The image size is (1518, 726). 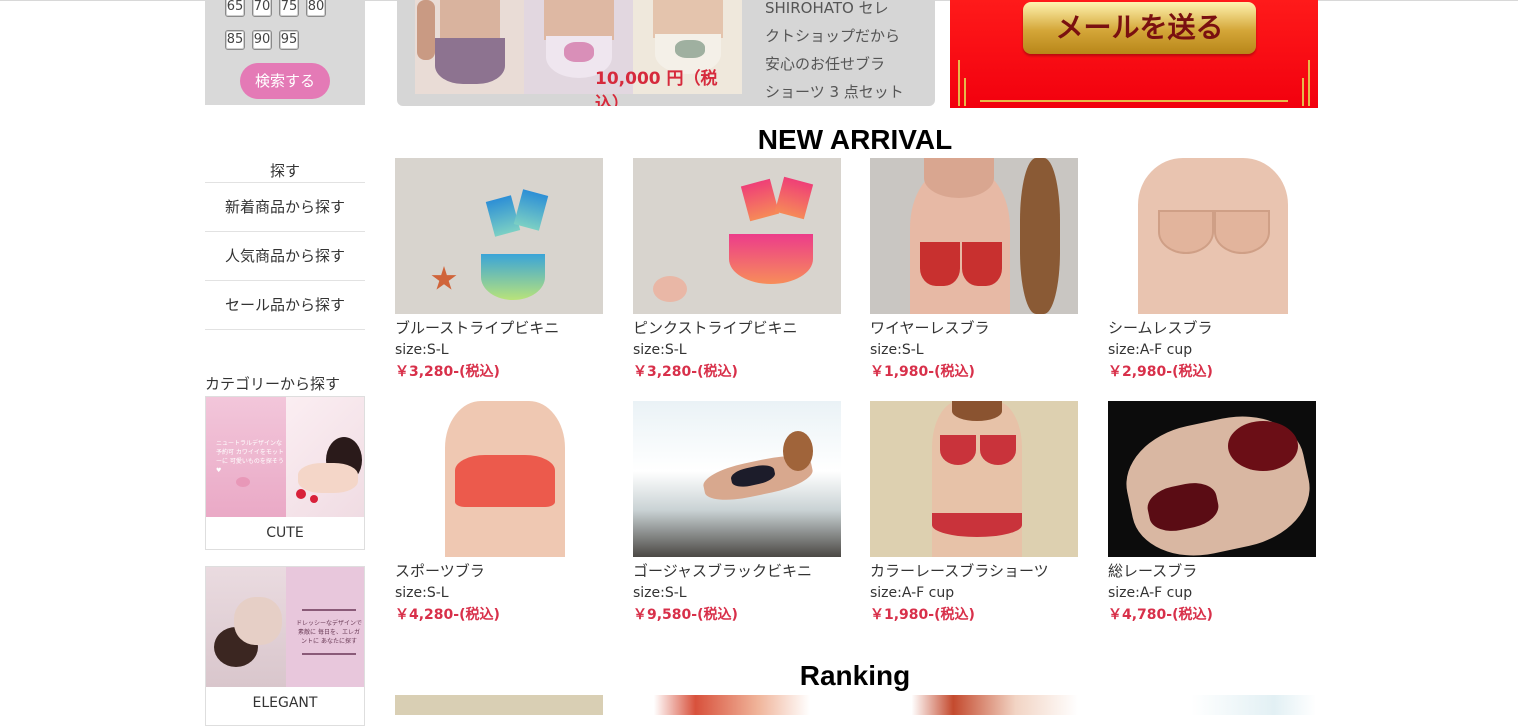 I want to click on category-image-elegant: ドレッシーなデザインで素敵に 毎日を、エレガントに あなたに探す, so click(x=285, y=627).